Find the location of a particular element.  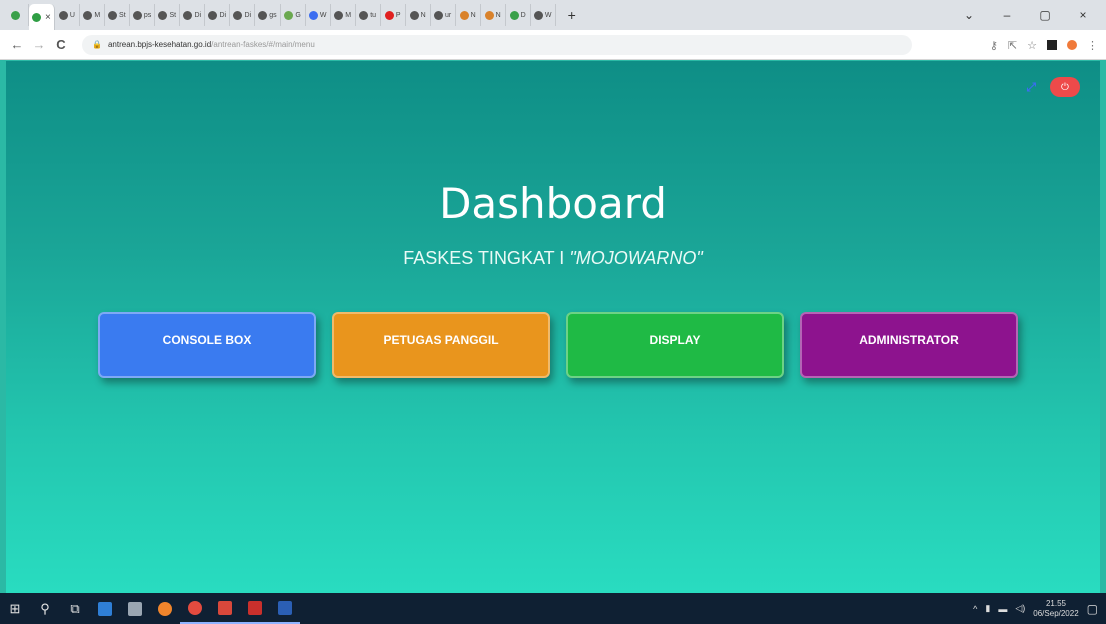

console-box-button: CONSOLE BOX is located at coordinates (207, 345).